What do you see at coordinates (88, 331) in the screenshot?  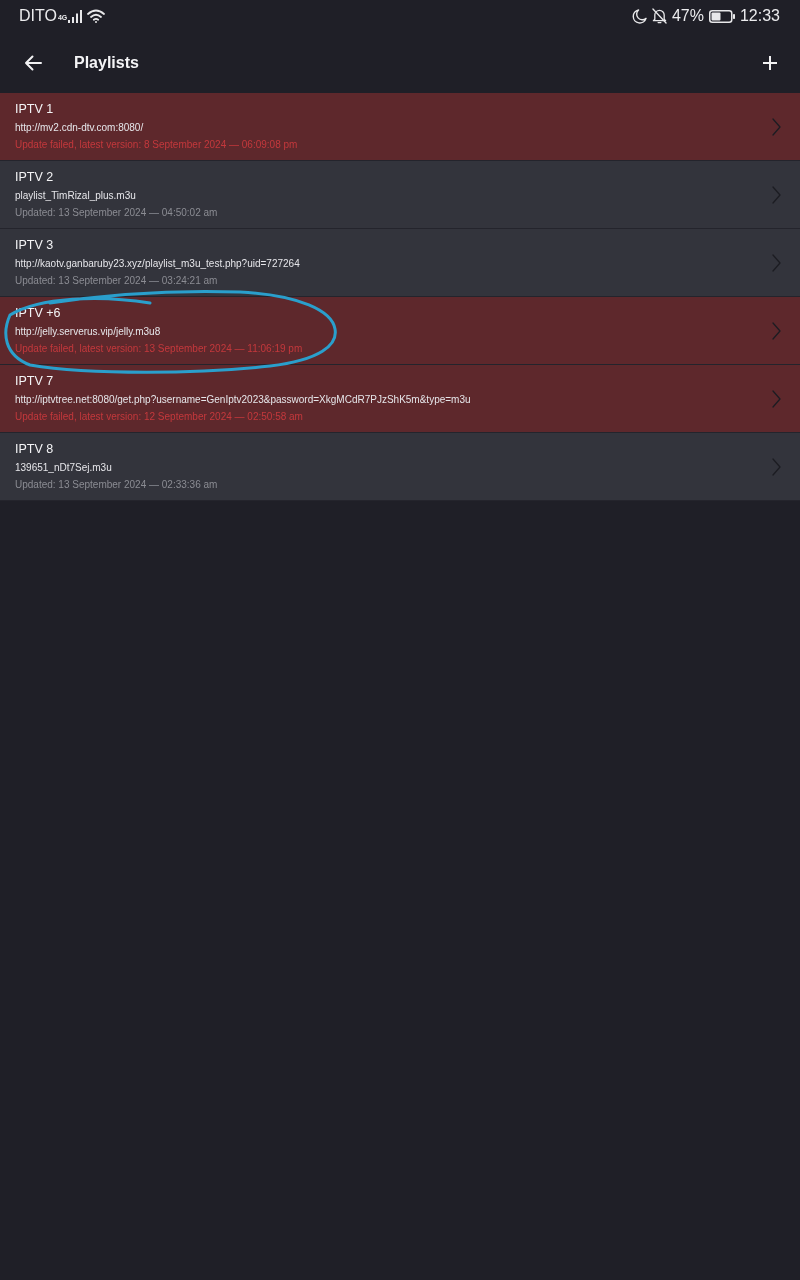 I see `playlist-url: http://jelly.serverus.vip/jelly.m3u8` at bounding box center [88, 331].